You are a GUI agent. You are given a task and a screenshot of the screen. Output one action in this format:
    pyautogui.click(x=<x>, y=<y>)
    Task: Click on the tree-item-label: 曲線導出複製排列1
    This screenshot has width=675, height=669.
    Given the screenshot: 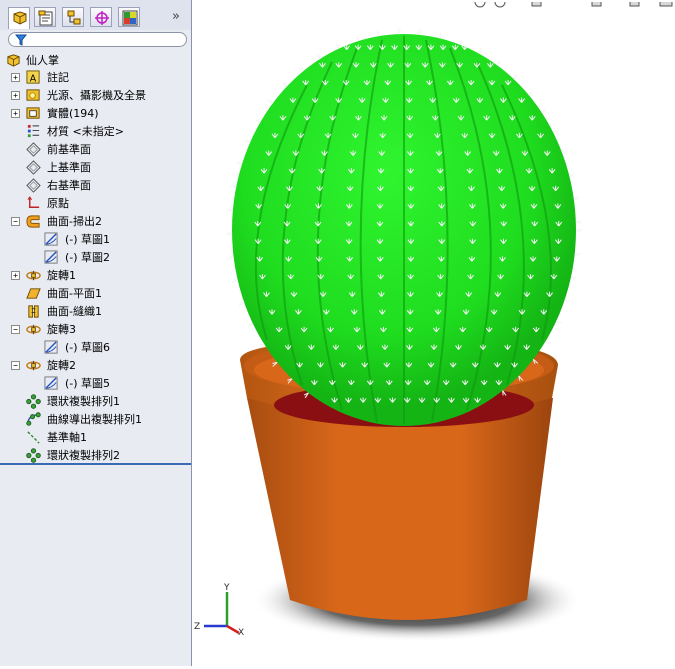 What is the action you would take?
    pyautogui.click(x=94, y=419)
    